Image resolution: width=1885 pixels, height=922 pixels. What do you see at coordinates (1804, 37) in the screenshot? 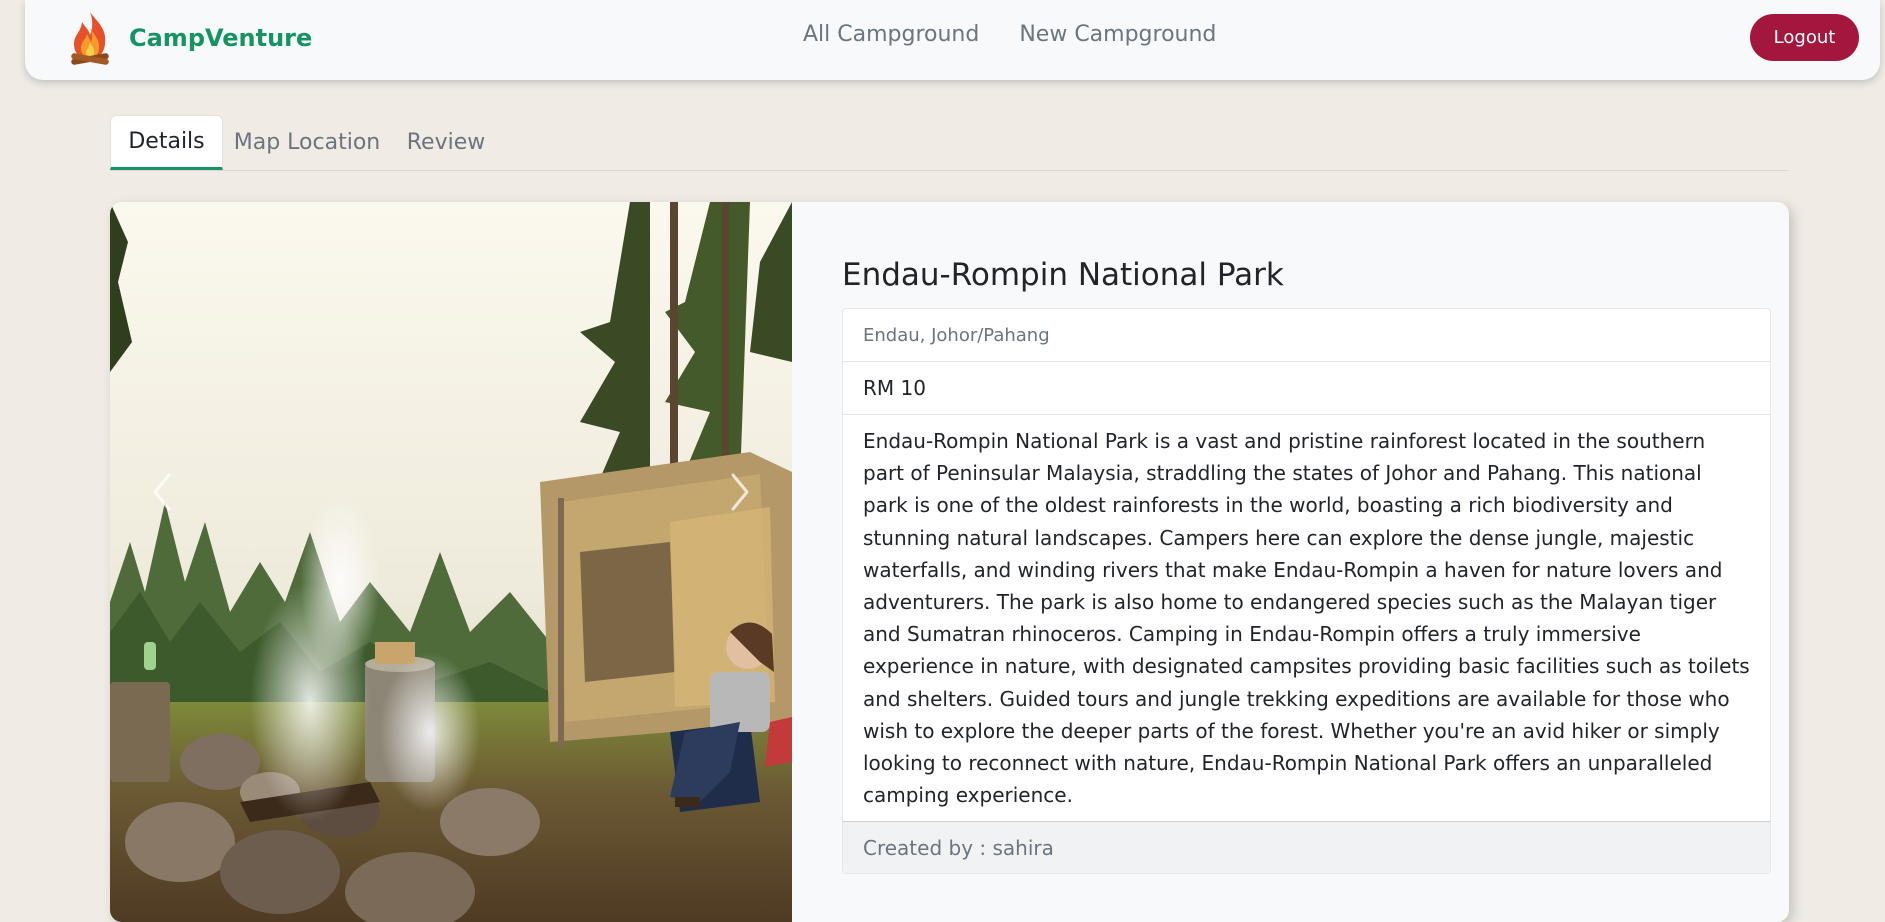
I see `logout-button: Logout` at bounding box center [1804, 37].